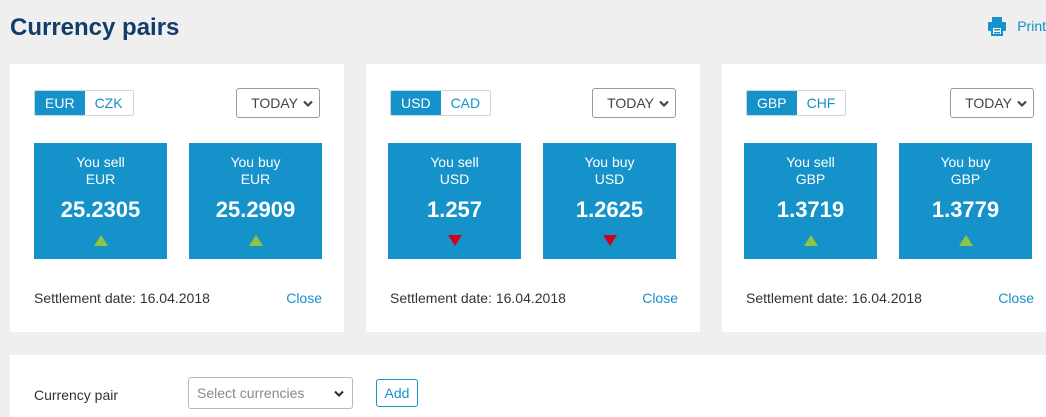  Describe the element at coordinates (810, 179) in the screenshot. I see `sell-currency: GBP` at that location.